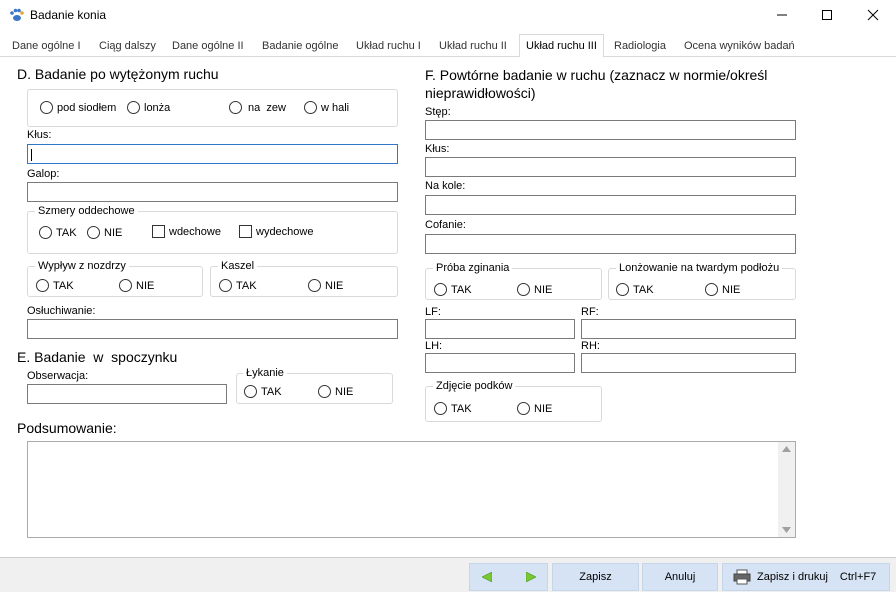 The image size is (896, 592). I want to click on obserwacja-input, so click(127, 394).